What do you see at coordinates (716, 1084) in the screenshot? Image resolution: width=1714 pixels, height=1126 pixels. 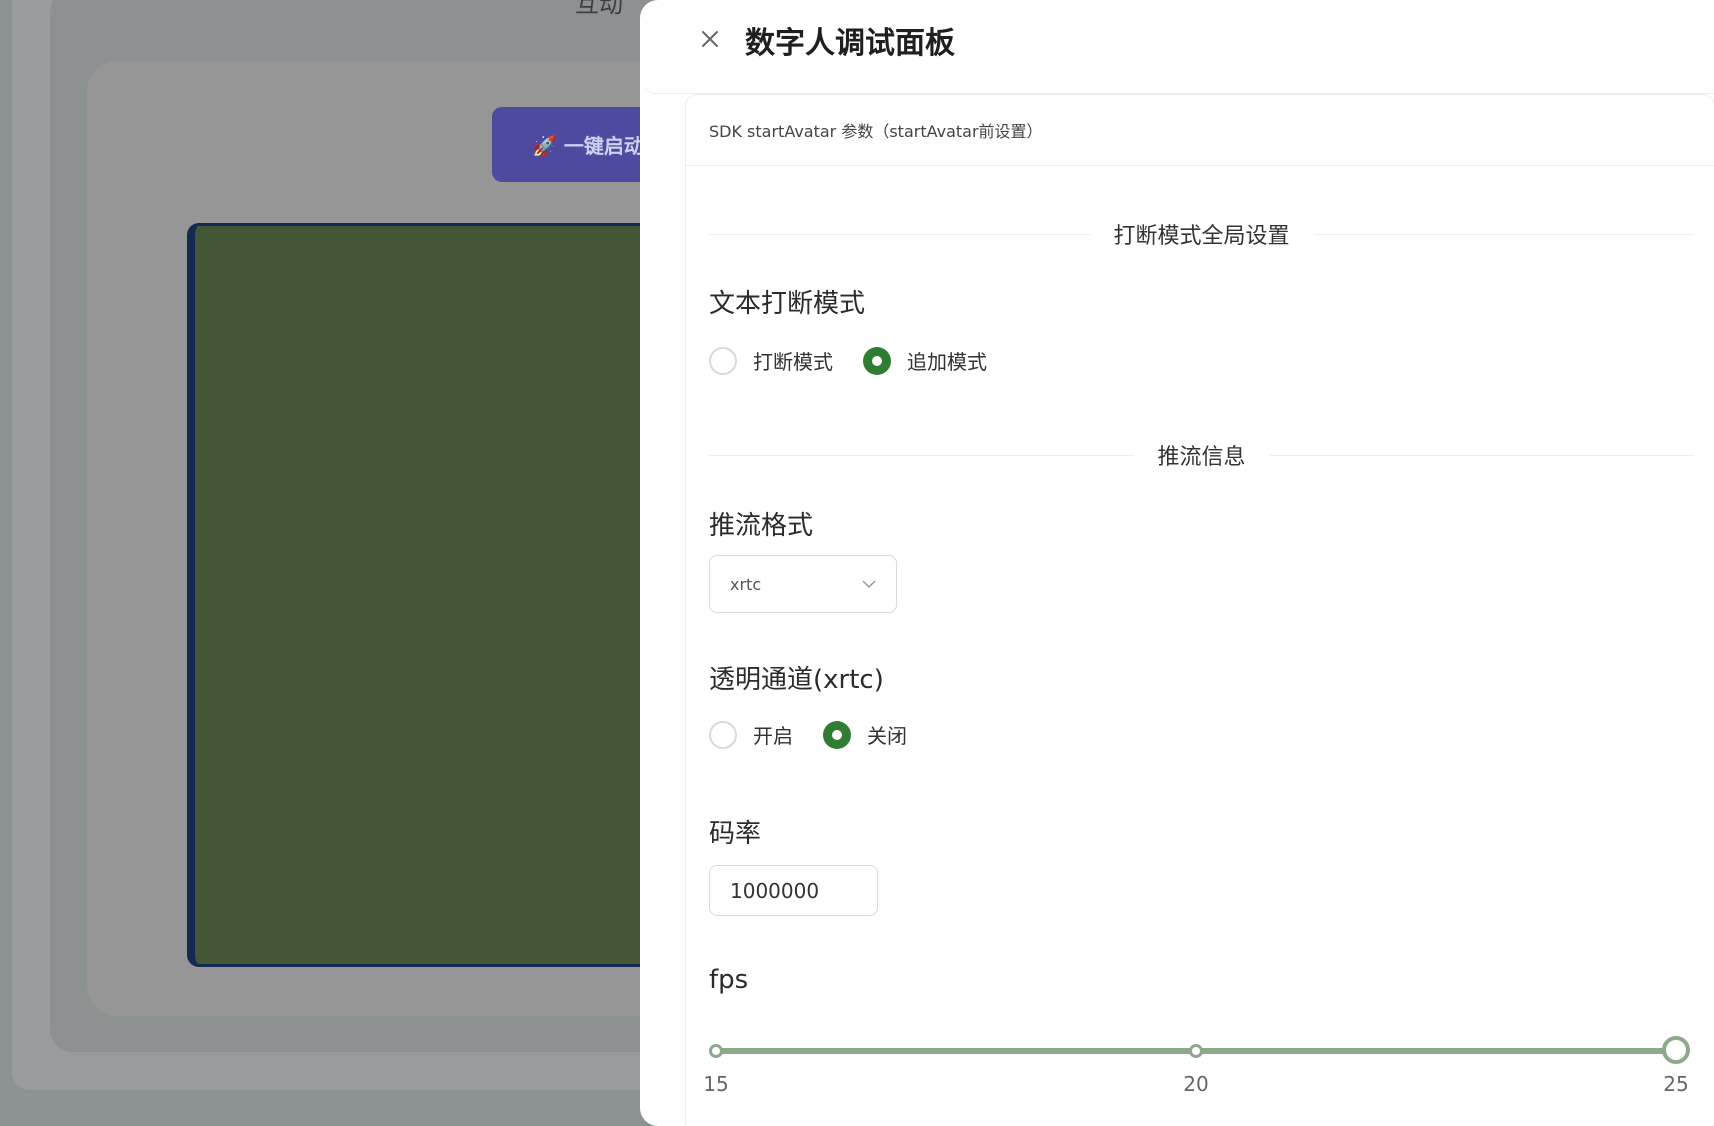 I see `fps-tick-label: 15` at bounding box center [716, 1084].